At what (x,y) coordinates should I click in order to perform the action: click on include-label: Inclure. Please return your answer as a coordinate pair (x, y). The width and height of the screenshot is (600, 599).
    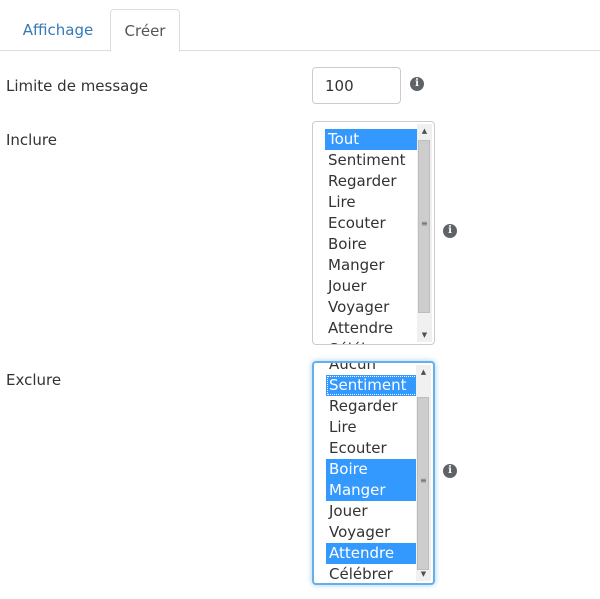
    Looking at the image, I should click on (31, 140).